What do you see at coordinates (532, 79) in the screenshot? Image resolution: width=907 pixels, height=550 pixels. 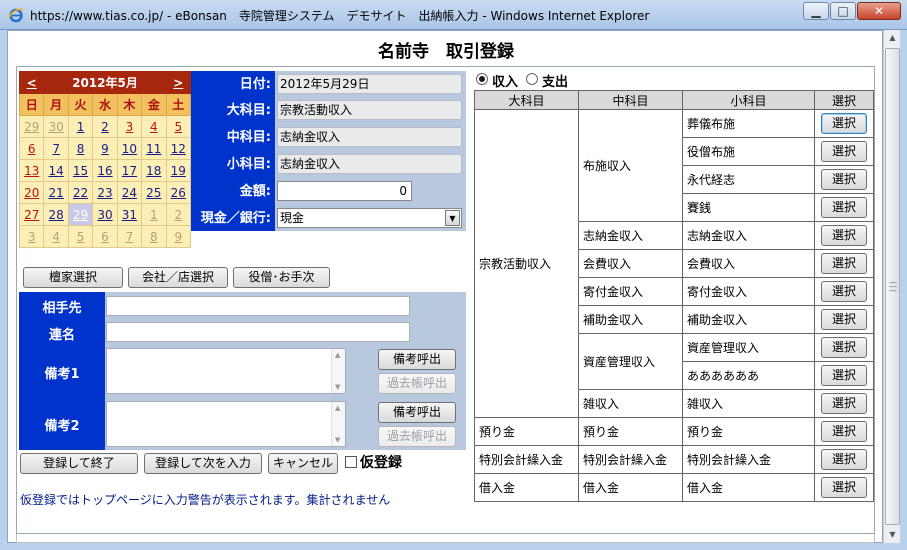 I see `expense-radio` at bounding box center [532, 79].